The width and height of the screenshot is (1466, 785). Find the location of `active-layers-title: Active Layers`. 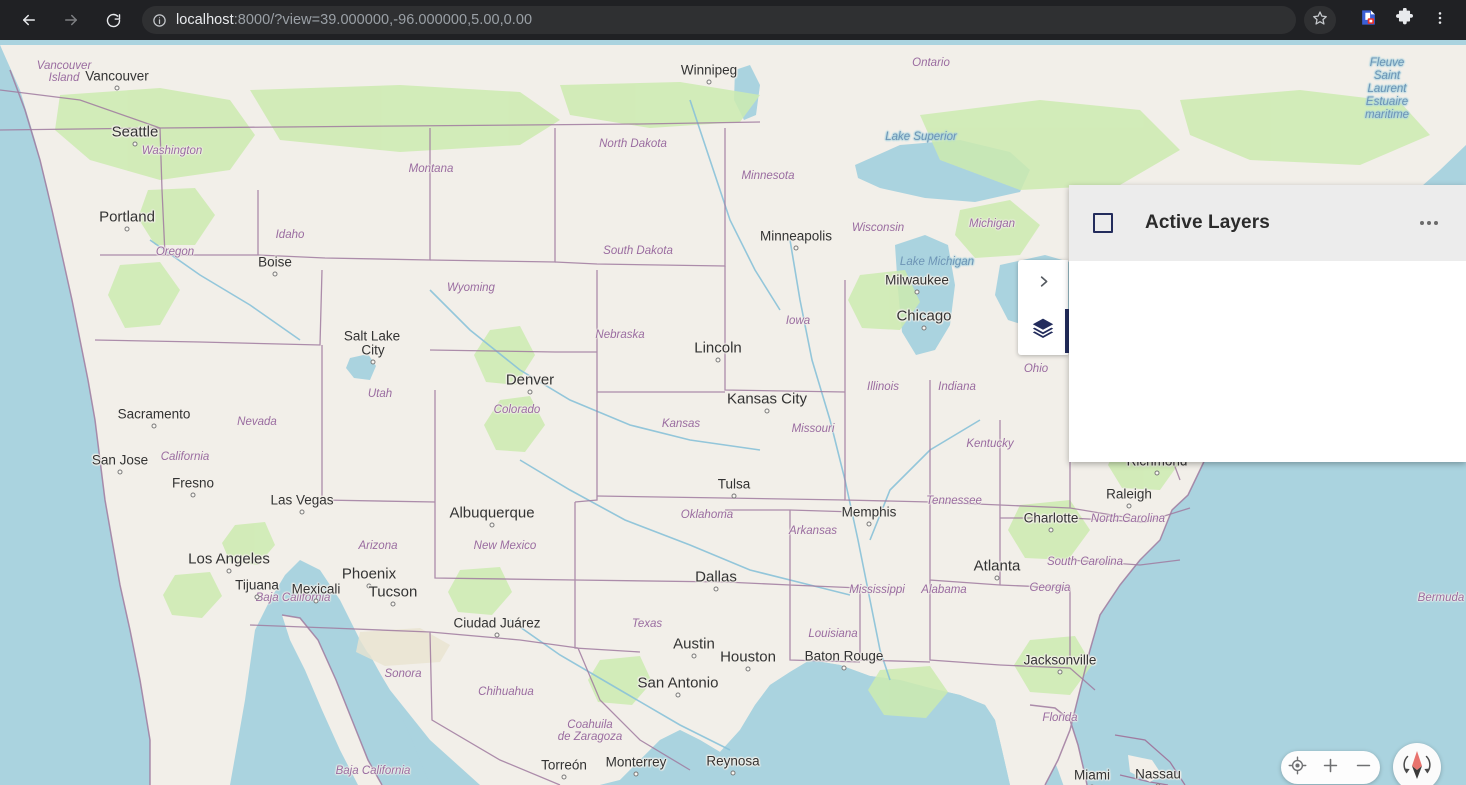

active-layers-title: Active Layers is located at coordinates (1207, 222).